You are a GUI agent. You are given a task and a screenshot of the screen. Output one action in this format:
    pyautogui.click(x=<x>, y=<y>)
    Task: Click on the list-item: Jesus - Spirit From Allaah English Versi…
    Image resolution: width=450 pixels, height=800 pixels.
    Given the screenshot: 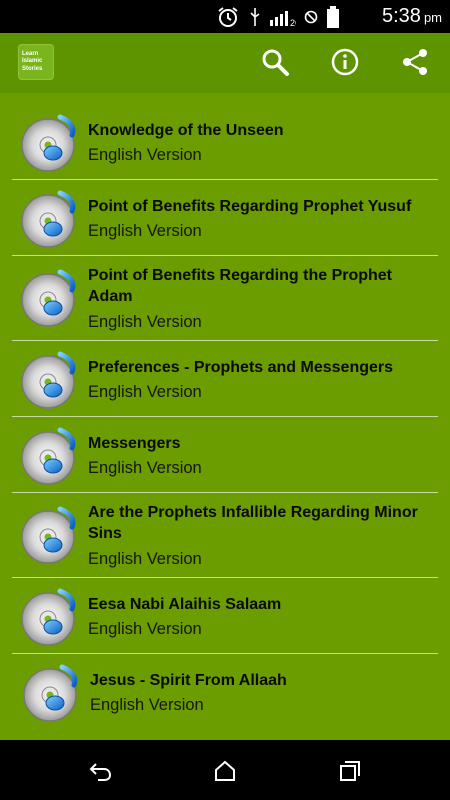 What is the action you would take?
    pyautogui.click(x=225, y=695)
    